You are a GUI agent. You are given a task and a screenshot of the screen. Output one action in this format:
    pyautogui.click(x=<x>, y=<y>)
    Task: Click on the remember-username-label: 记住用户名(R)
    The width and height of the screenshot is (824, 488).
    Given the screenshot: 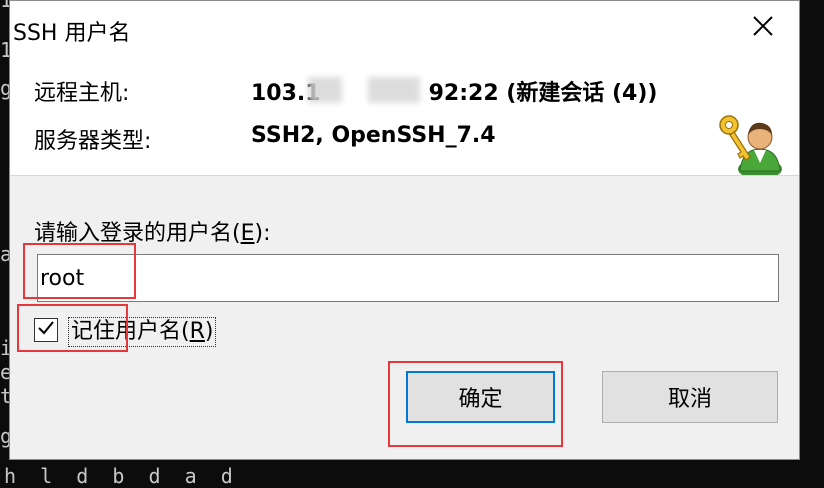 What is the action you would take?
    pyautogui.click(x=142, y=332)
    